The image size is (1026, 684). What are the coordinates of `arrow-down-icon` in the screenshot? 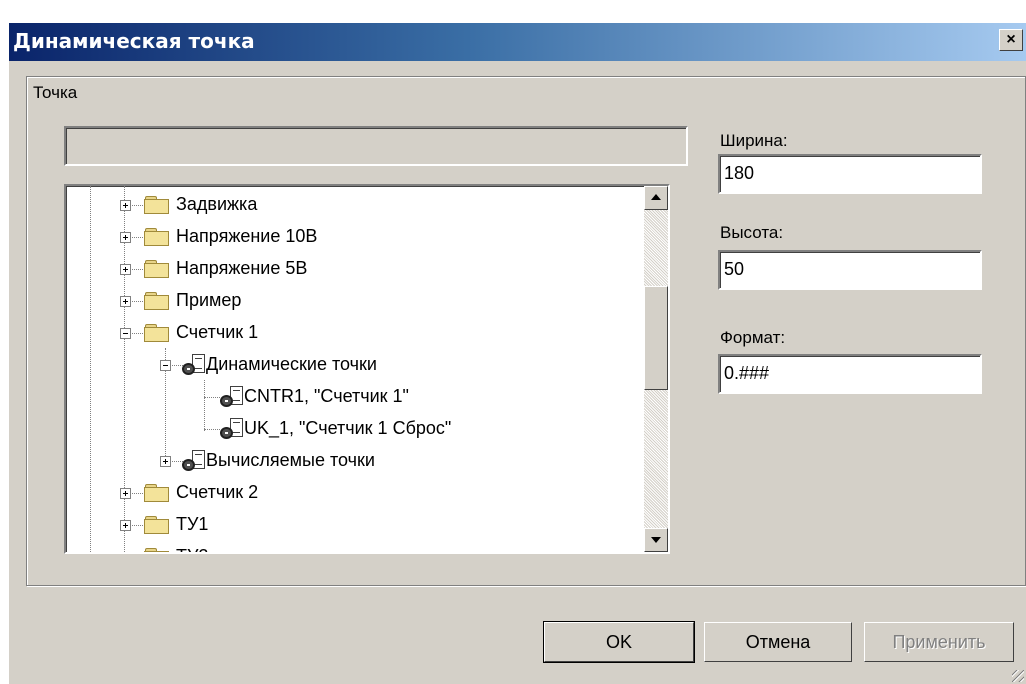 It's located at (656, 540).